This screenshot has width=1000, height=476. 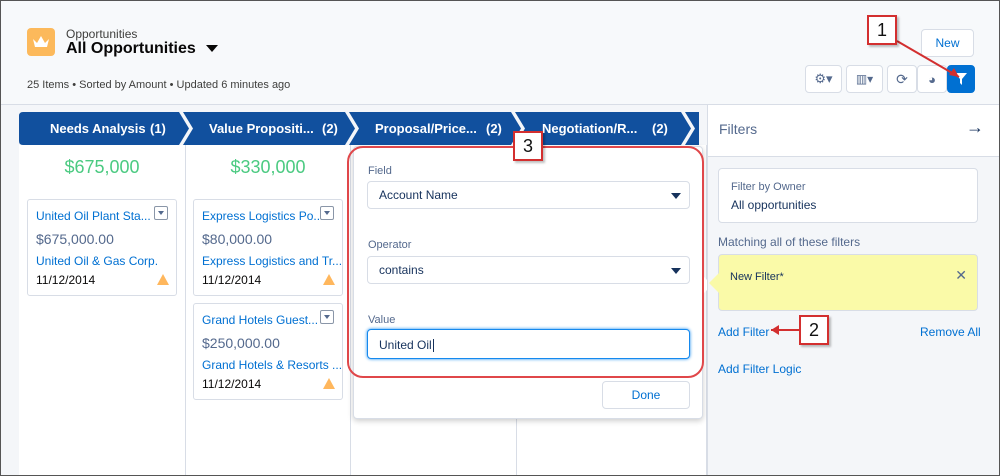 I want to click on stage-negotiation-review: Negotiation/R... (2), so click(x=604, y=128).